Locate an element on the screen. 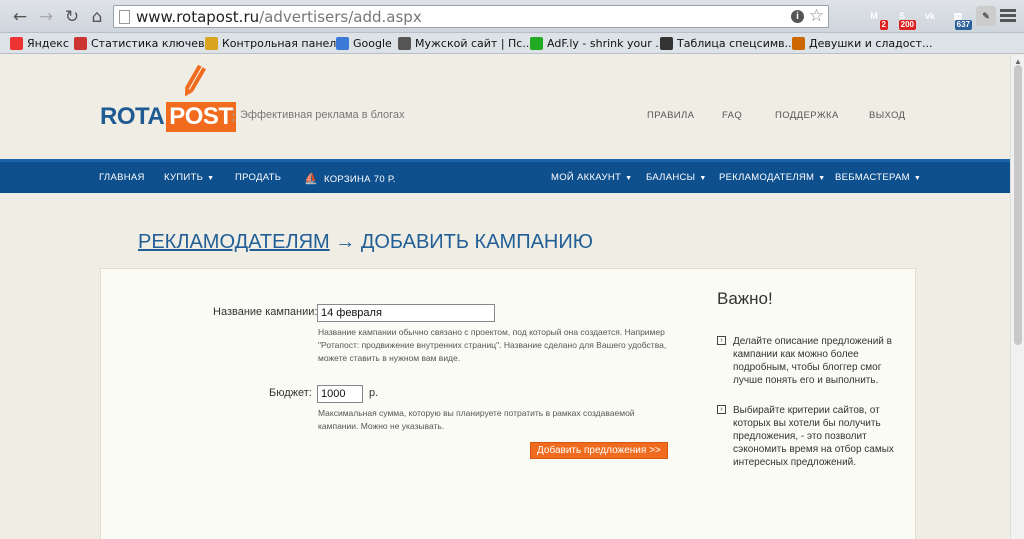  nav-home: ГЛАВНАЯ is located at coordinates (122, 177).